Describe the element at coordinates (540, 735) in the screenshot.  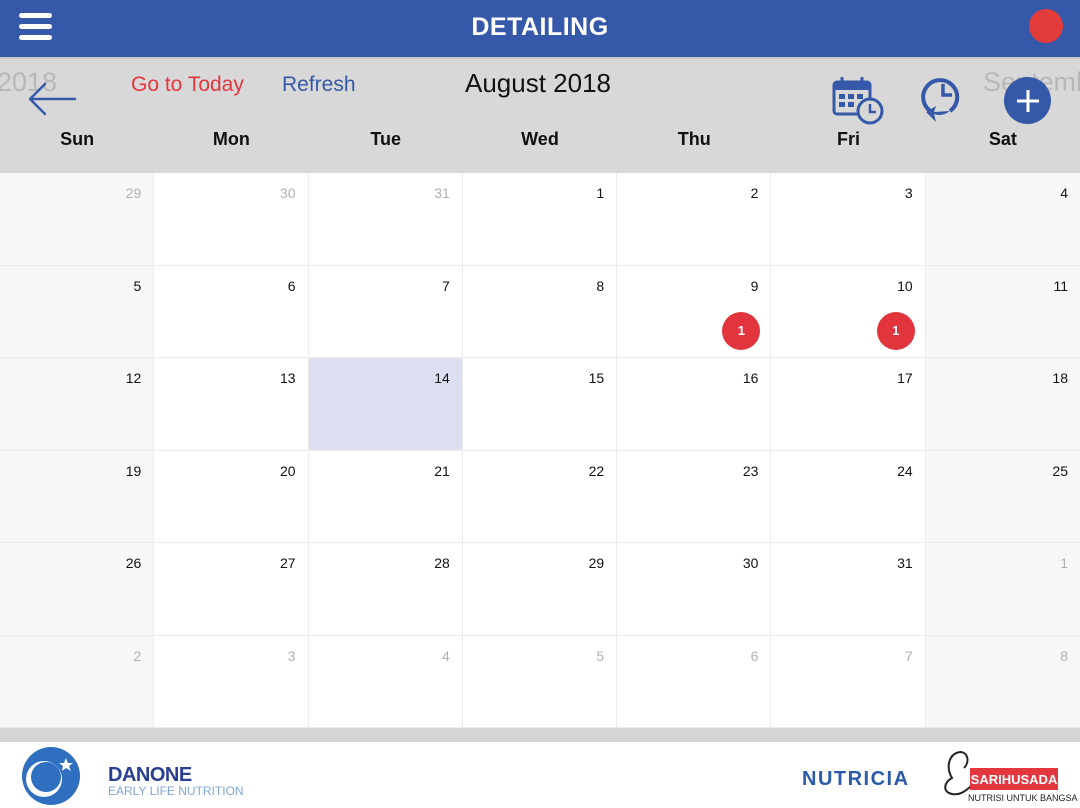
I see `footer-divider` at that location.